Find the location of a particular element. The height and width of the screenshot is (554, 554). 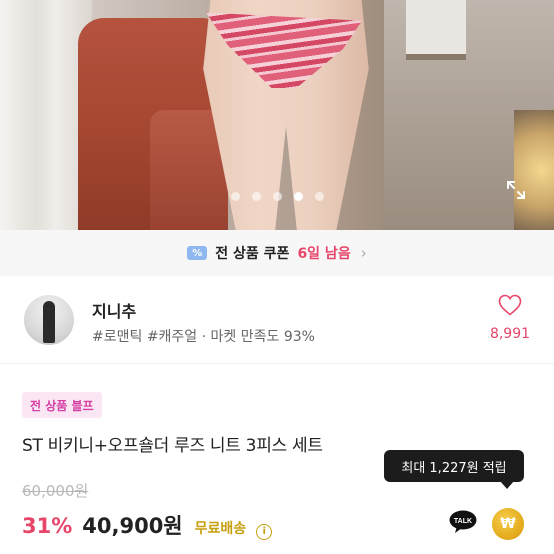

coupon-label: 전 상품 쿠폰 is located at coordinates (252, 254).